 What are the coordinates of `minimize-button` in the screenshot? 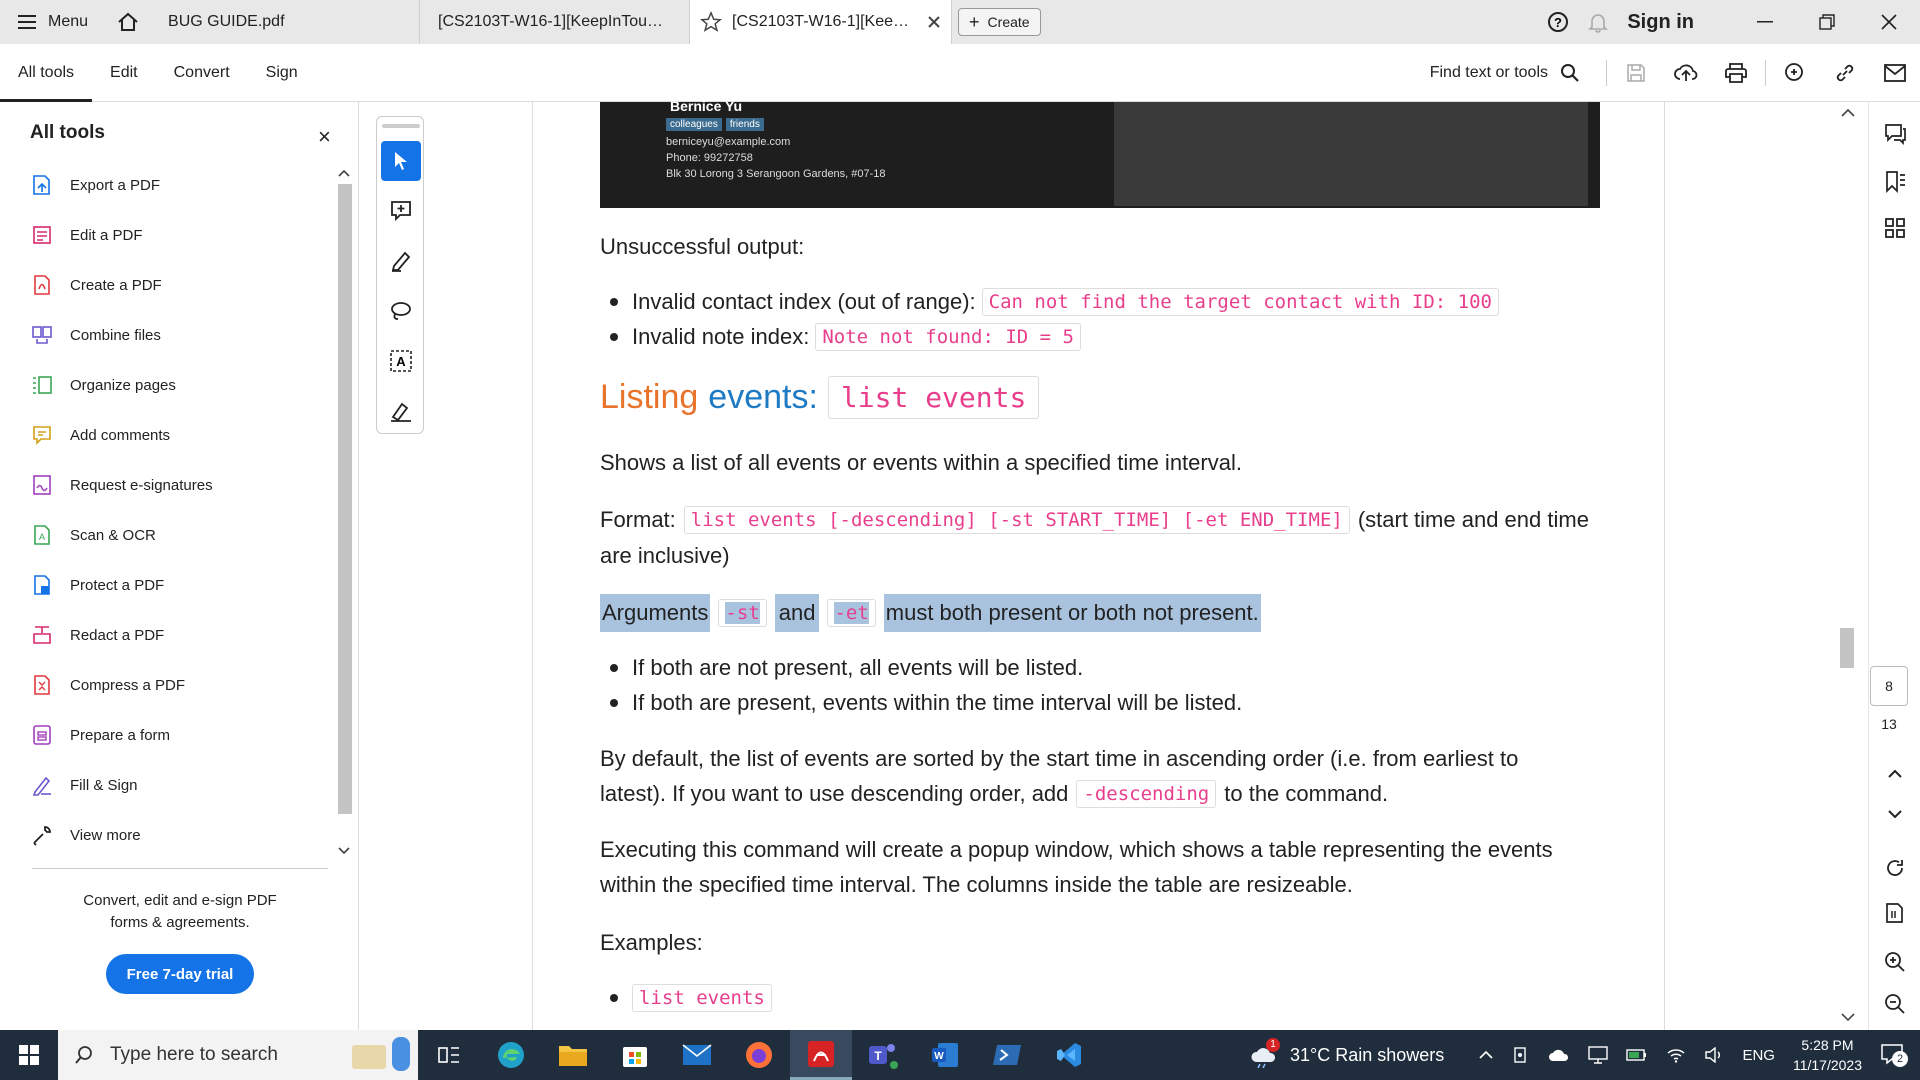 It's located at (1765, 22).